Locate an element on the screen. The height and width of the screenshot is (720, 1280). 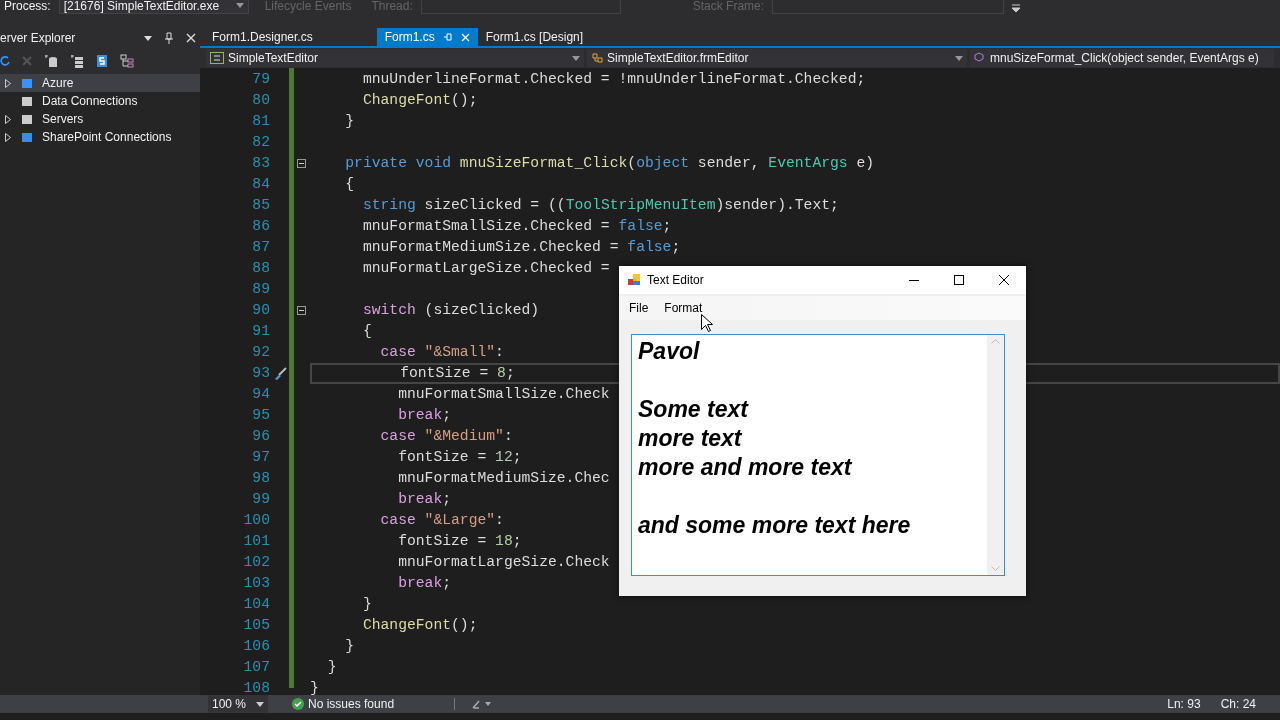
line-number: 87 is located at coordinates (260, 248).